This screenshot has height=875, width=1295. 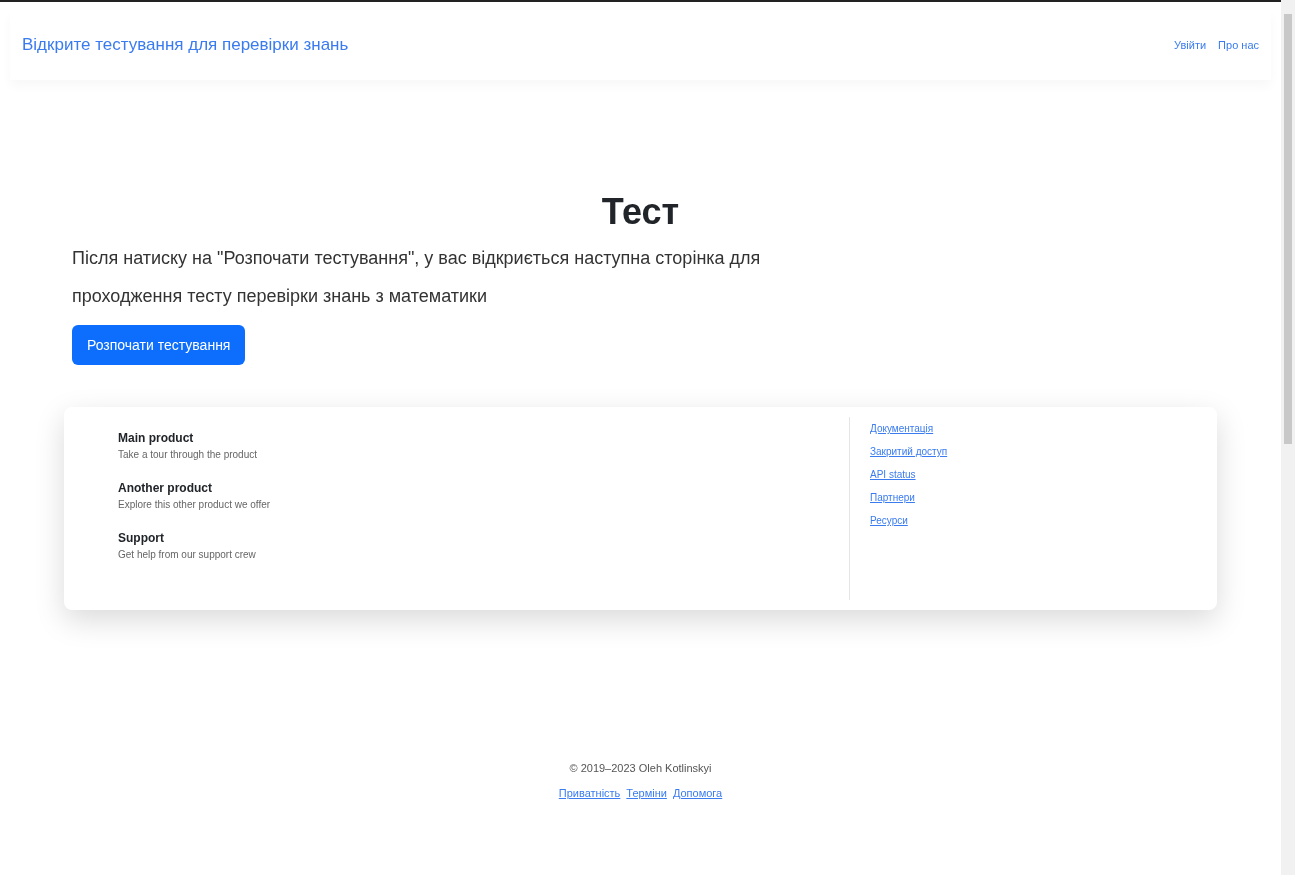 I want to click on start-button: Розпочати тестування, so click(x=159, y=345).